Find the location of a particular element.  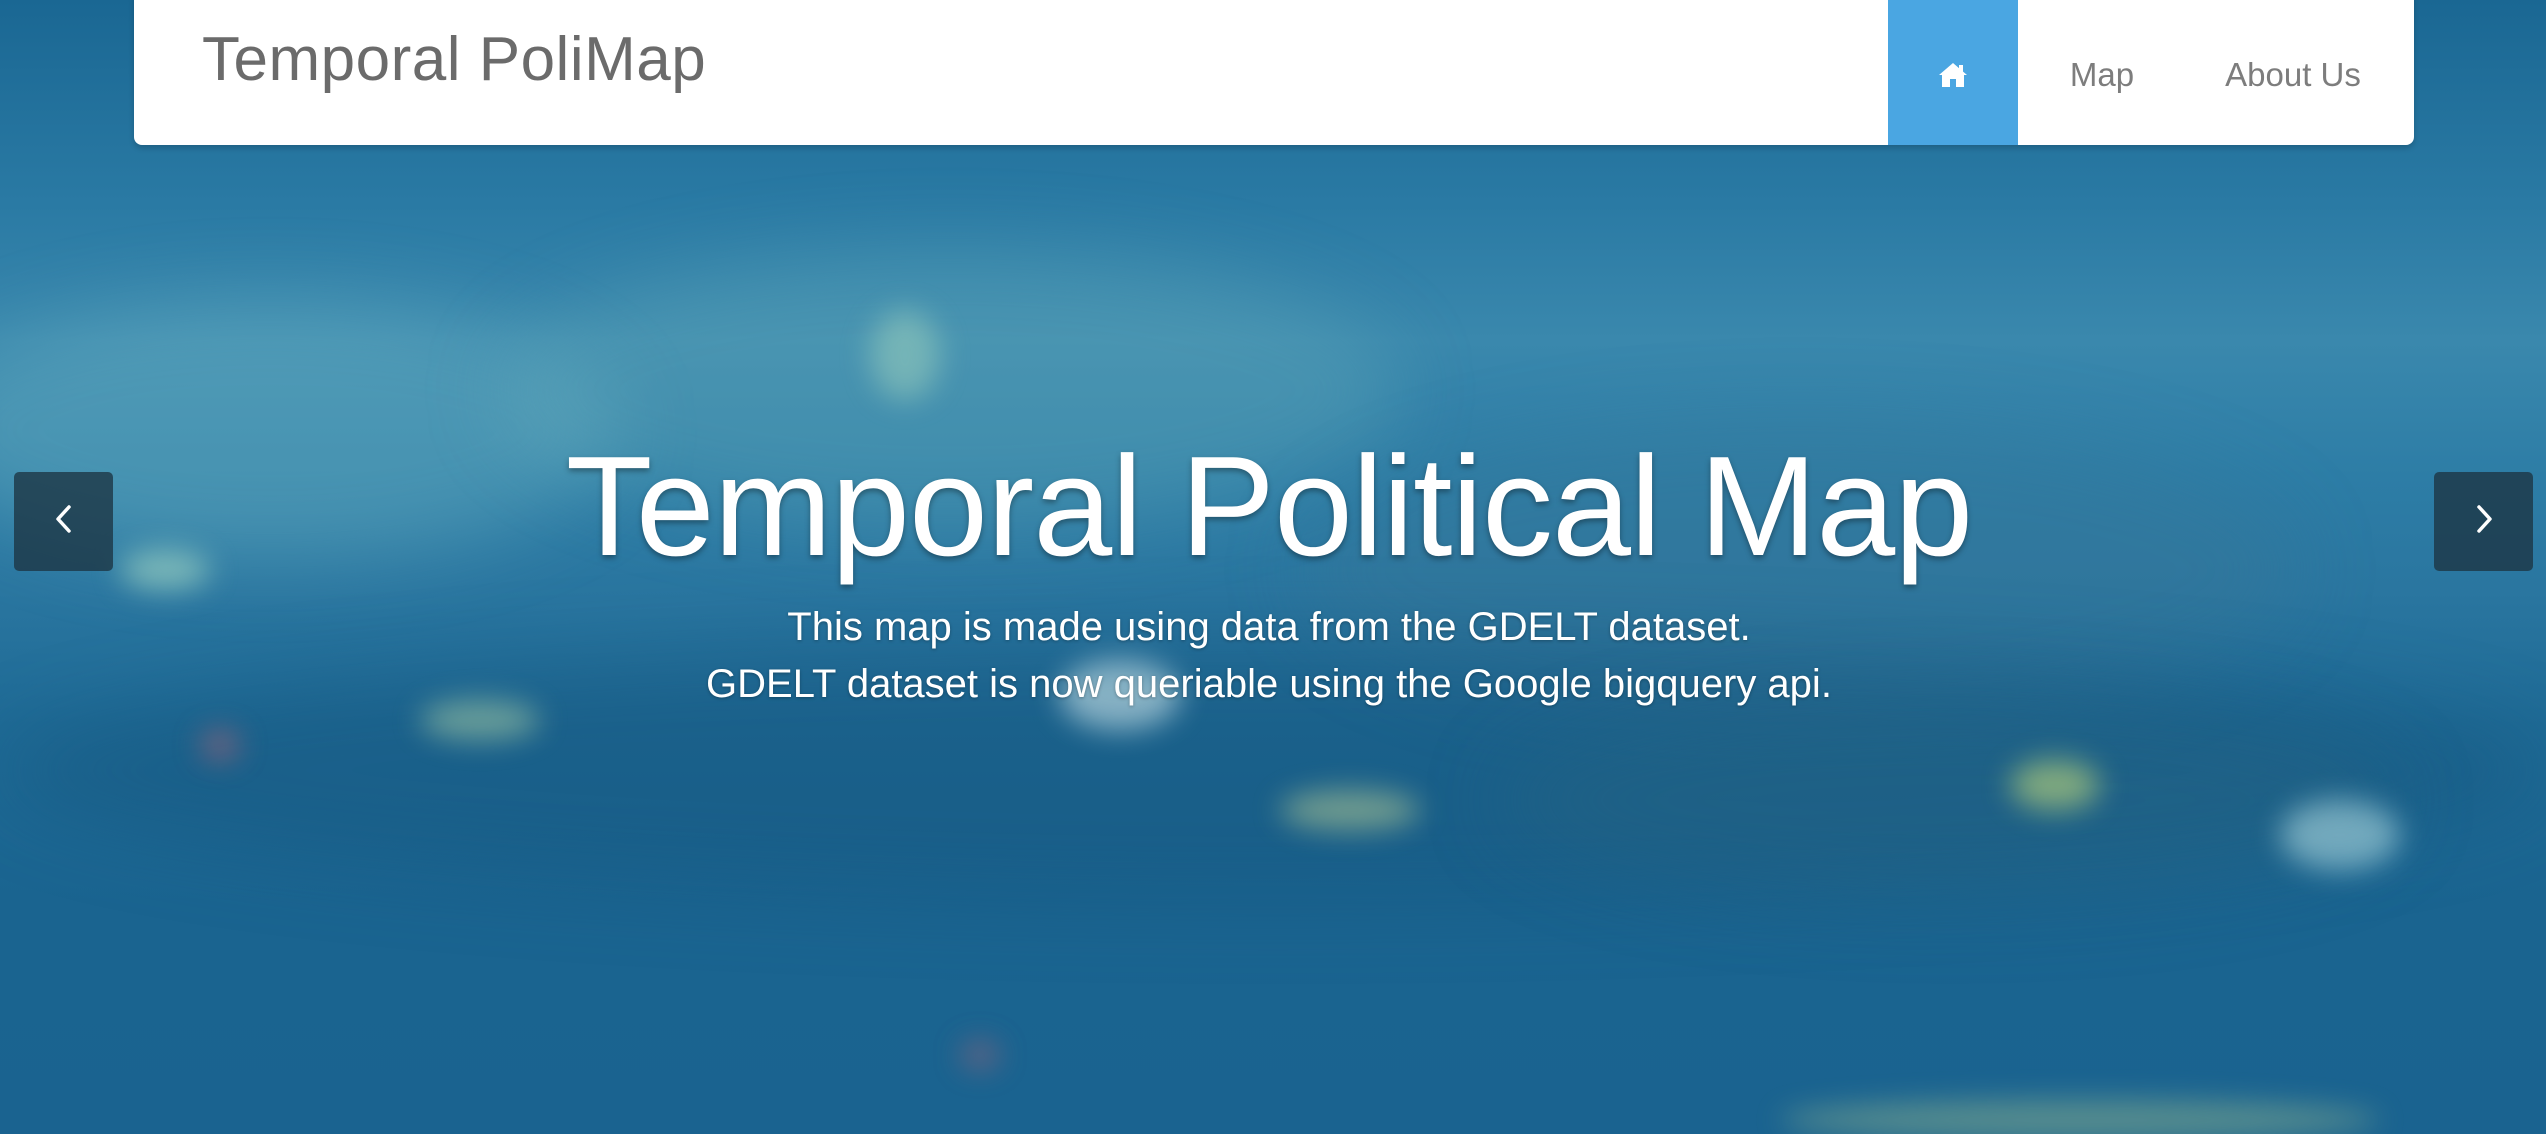

navbar: Temporal PoliMap Map About Us is located at coordinates (1274, 72).